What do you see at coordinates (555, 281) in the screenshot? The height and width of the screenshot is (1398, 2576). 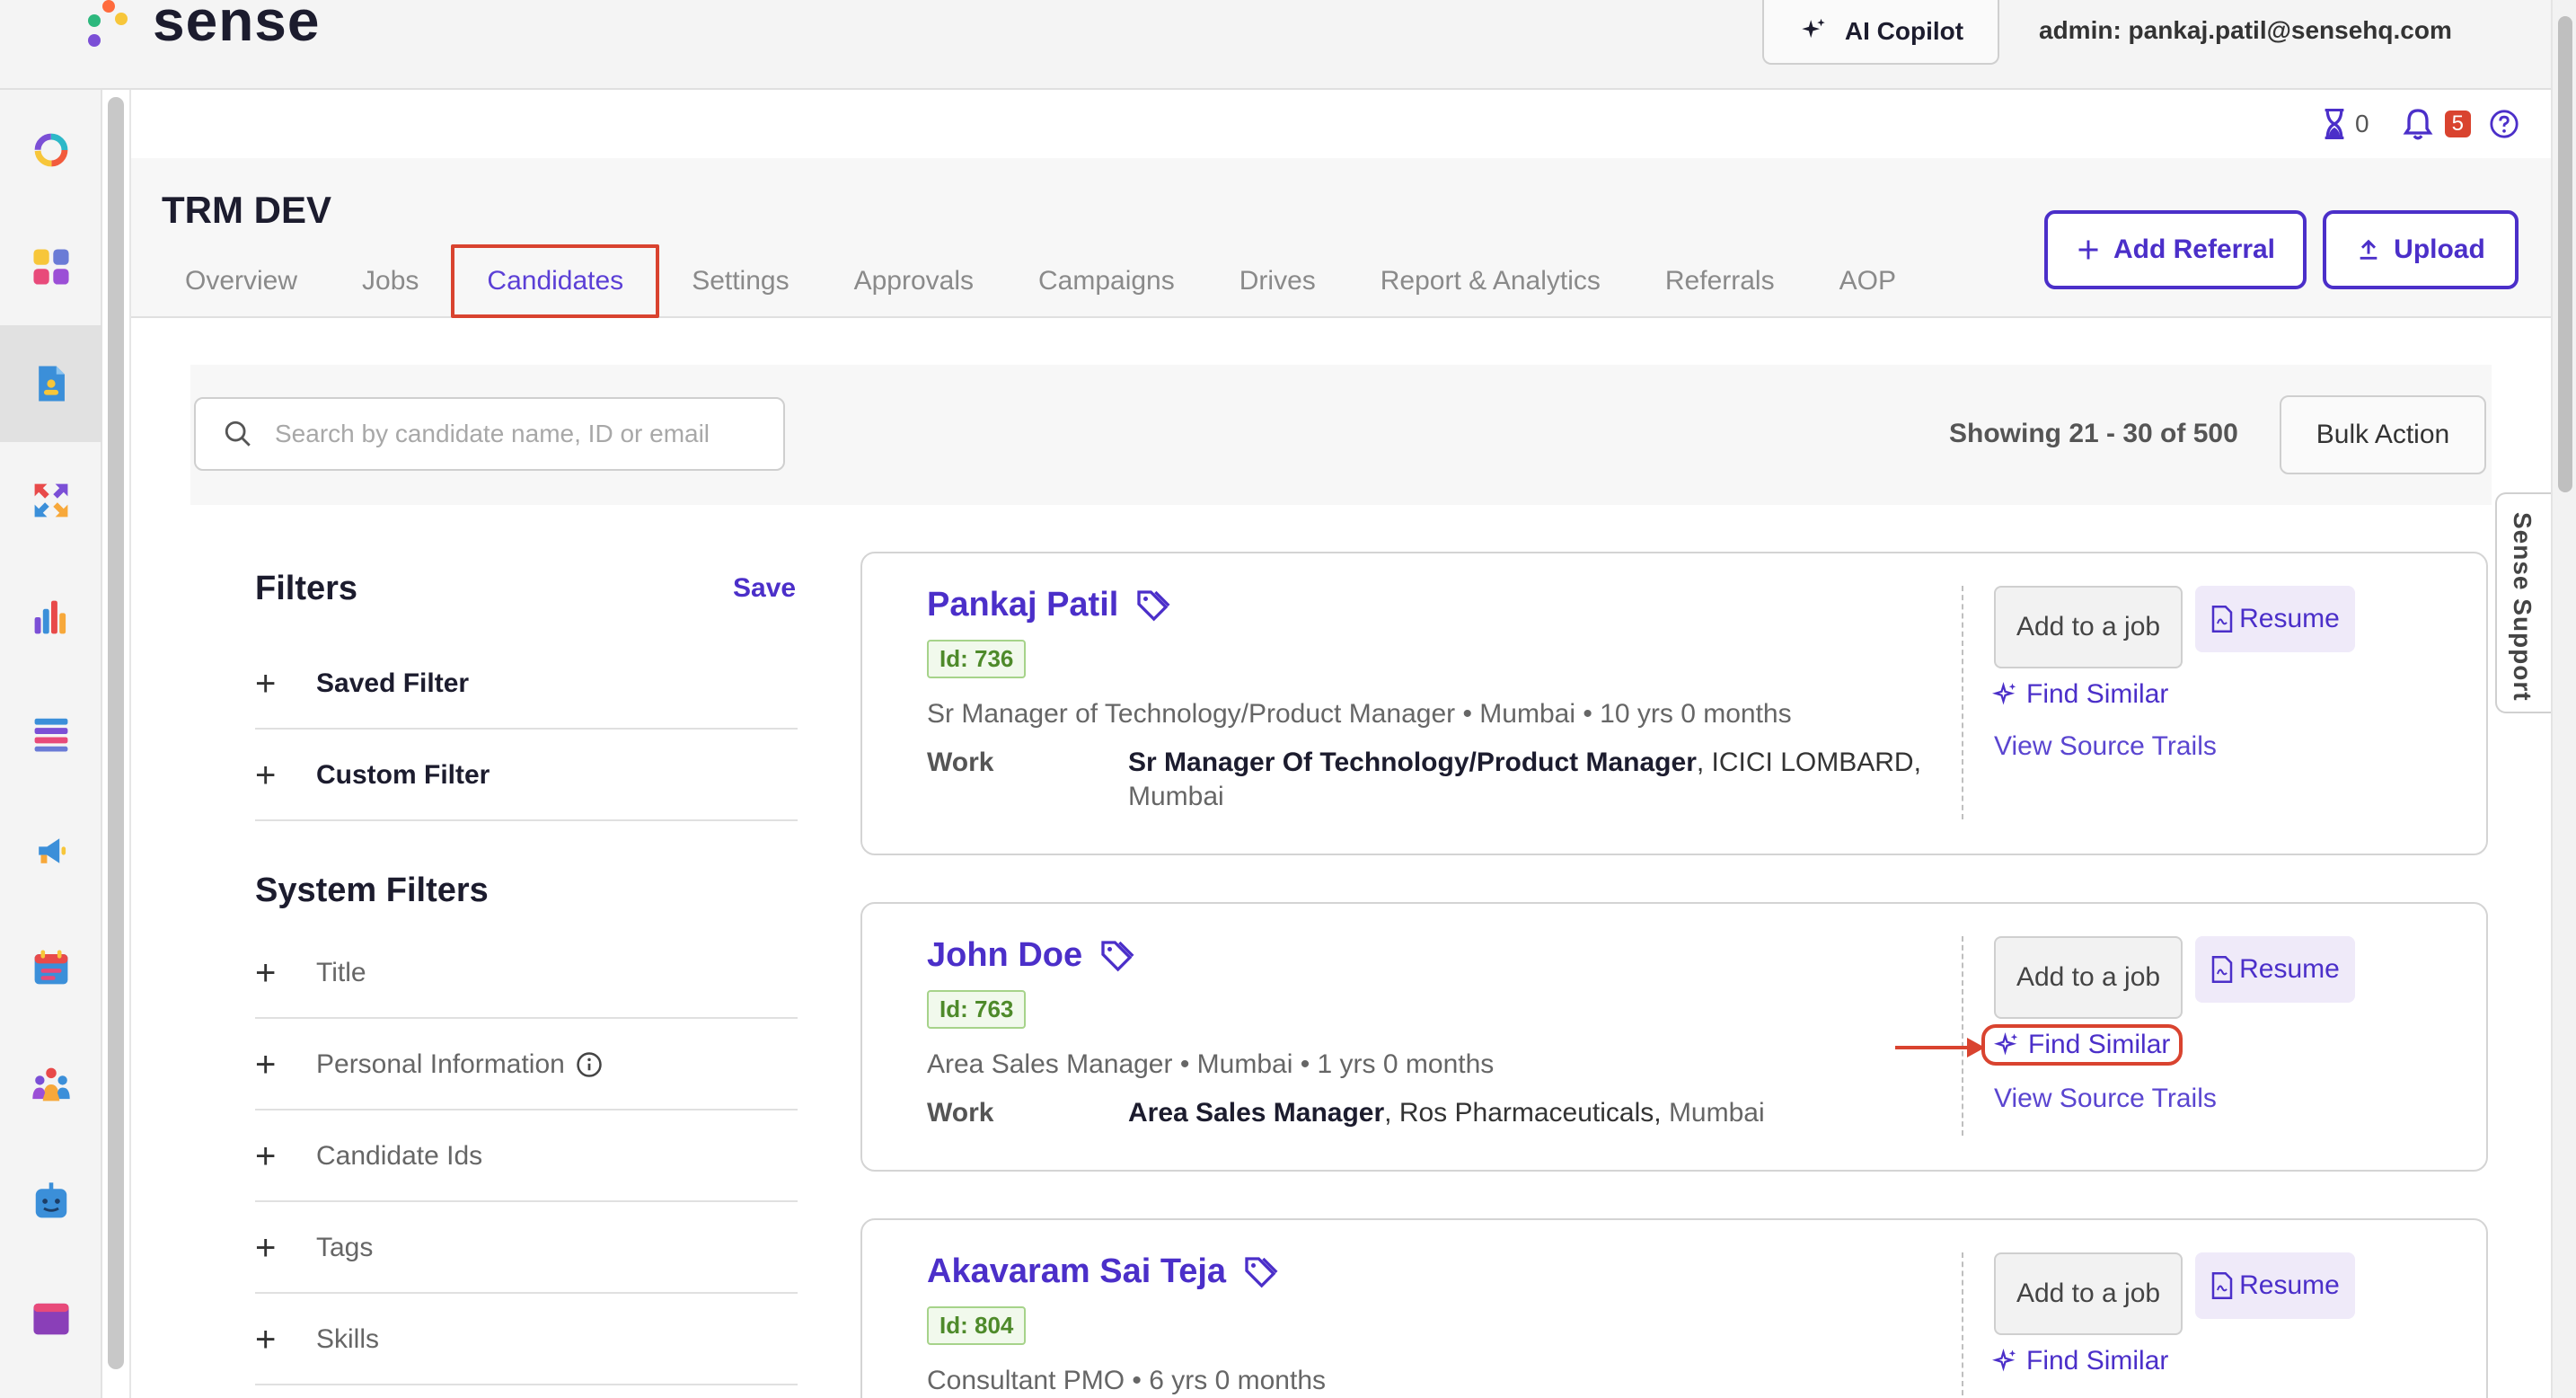 I see `tab-candidates: Candidates` at bounding box center [555, 281].